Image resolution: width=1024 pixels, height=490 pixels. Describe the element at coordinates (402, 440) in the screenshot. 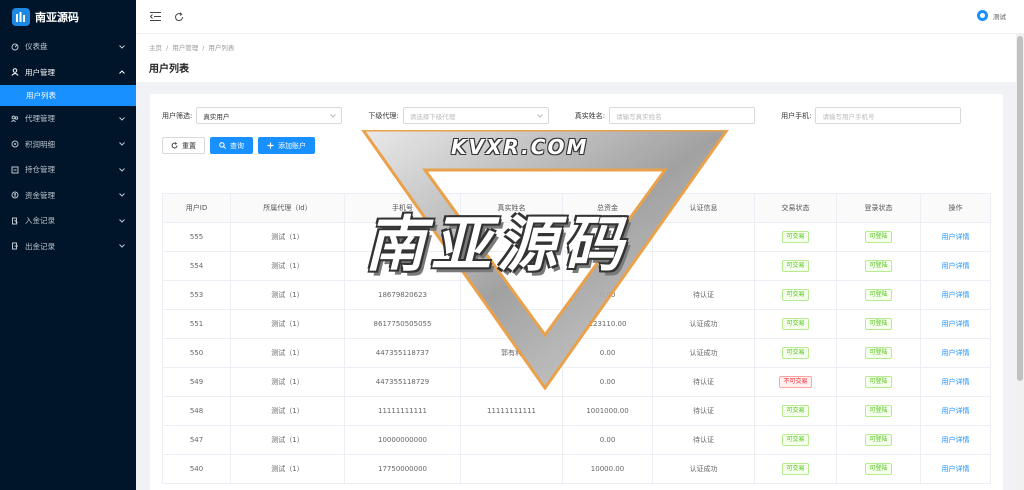

I see `cell-text: 10000000000` at that location.